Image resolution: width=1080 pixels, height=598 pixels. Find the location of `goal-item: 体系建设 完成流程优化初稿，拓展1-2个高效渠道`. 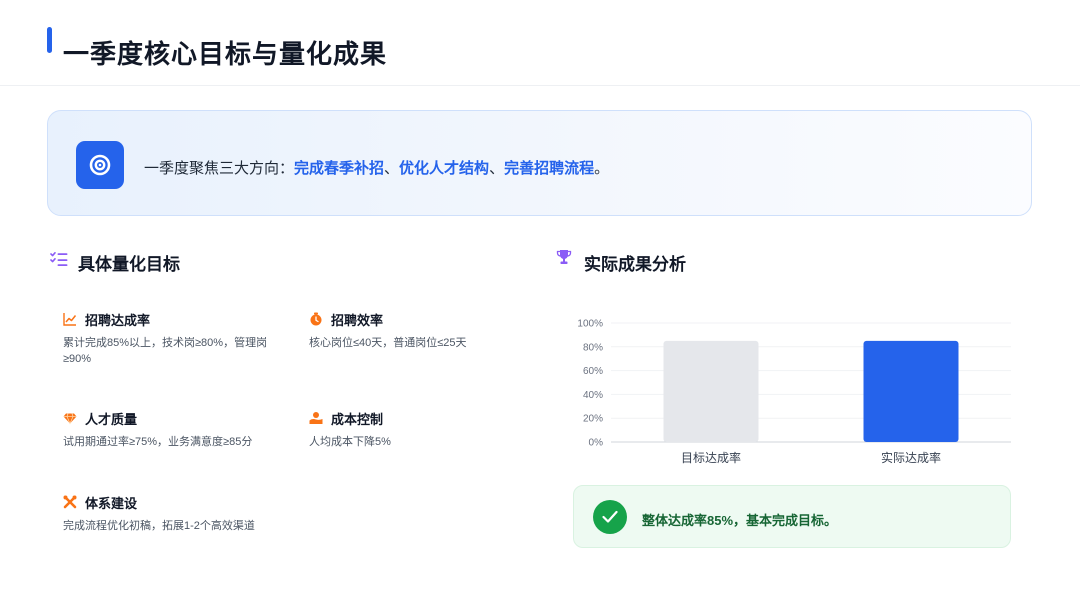

goal-item: 体系建设 完成流程优化初稿，拓展1-2个高效渠道 is located at coordinates (173, 513).